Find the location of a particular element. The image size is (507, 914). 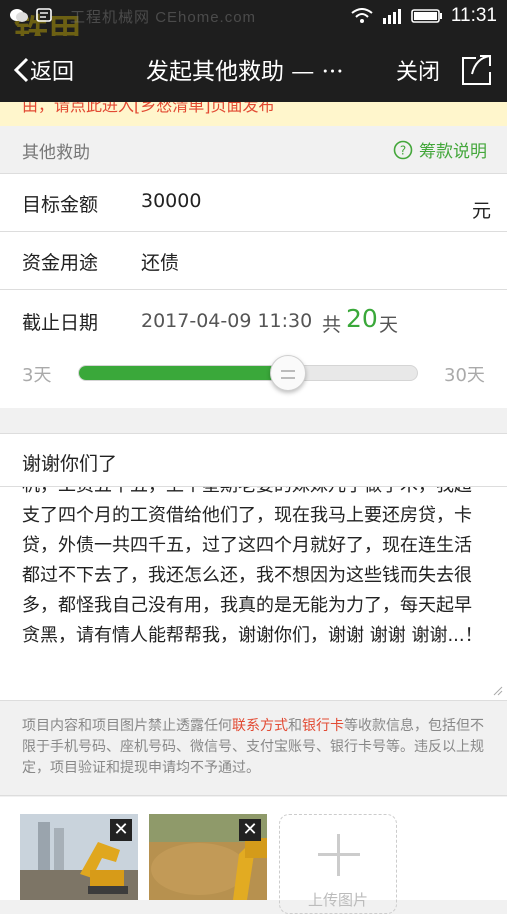

question-circle-icon: ? is located at coordinates (403, 149).